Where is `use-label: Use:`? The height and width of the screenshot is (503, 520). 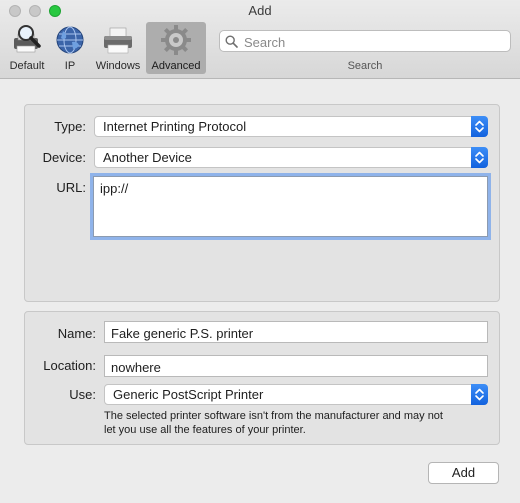
use-label: Use: is located at coordinates (82, 394).